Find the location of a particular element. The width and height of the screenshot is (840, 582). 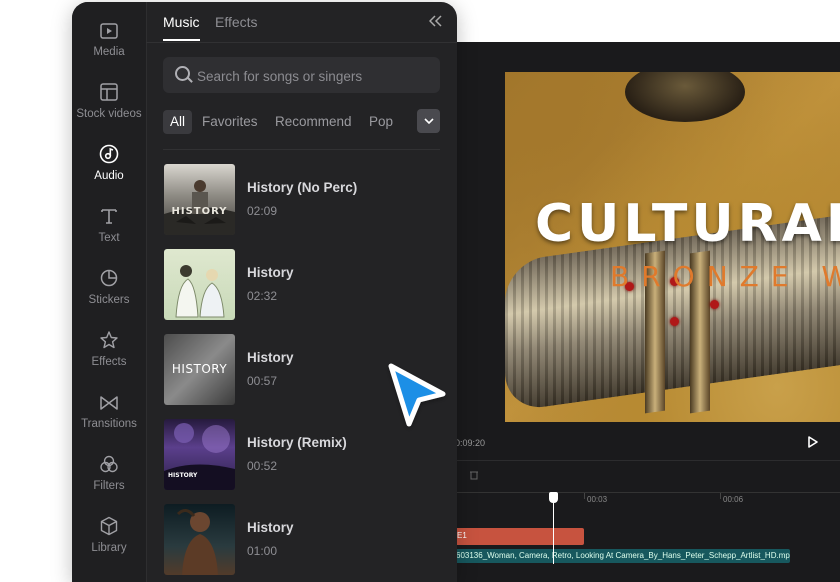

song-item: History 02:32 is located at coordinates (304, 285).